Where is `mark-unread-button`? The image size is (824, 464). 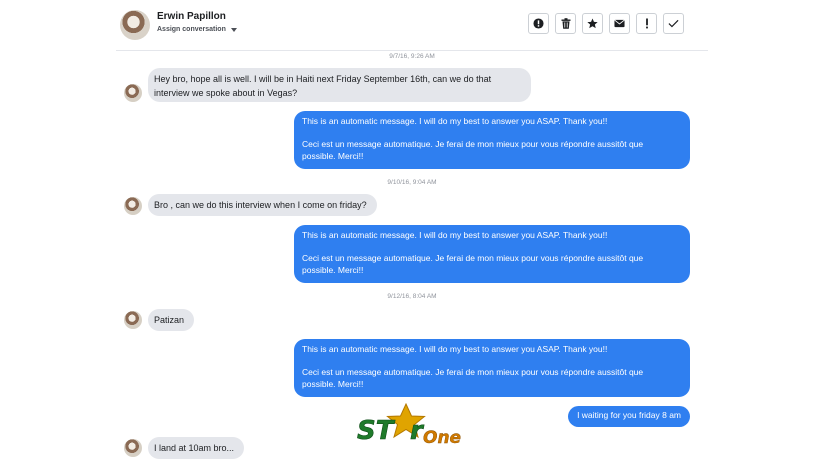
mark-unread-button is located at coordinates (619, 23).